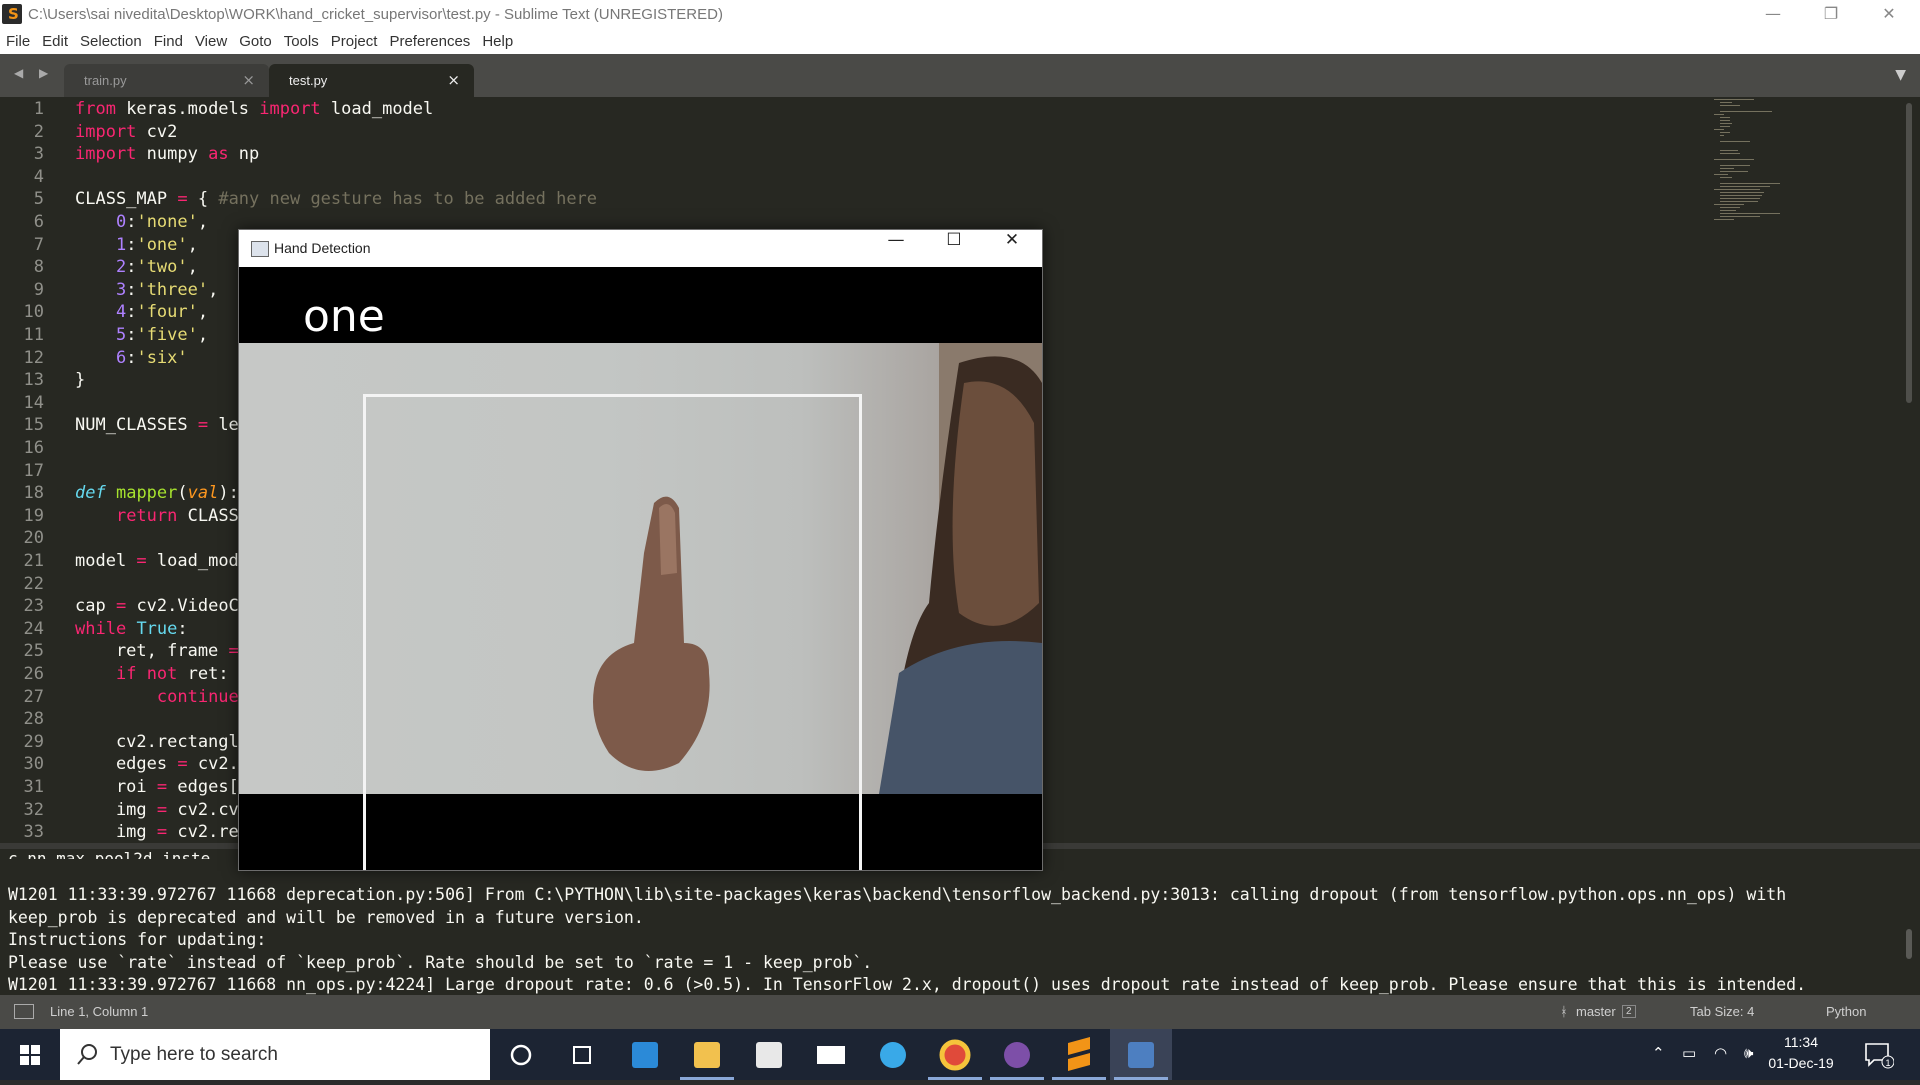 This screenshot has height=1085, width=1920. Describe the element at coordinates (157, 810) in the screenshot. I see `code-line: img = cv2.cv` at that location.